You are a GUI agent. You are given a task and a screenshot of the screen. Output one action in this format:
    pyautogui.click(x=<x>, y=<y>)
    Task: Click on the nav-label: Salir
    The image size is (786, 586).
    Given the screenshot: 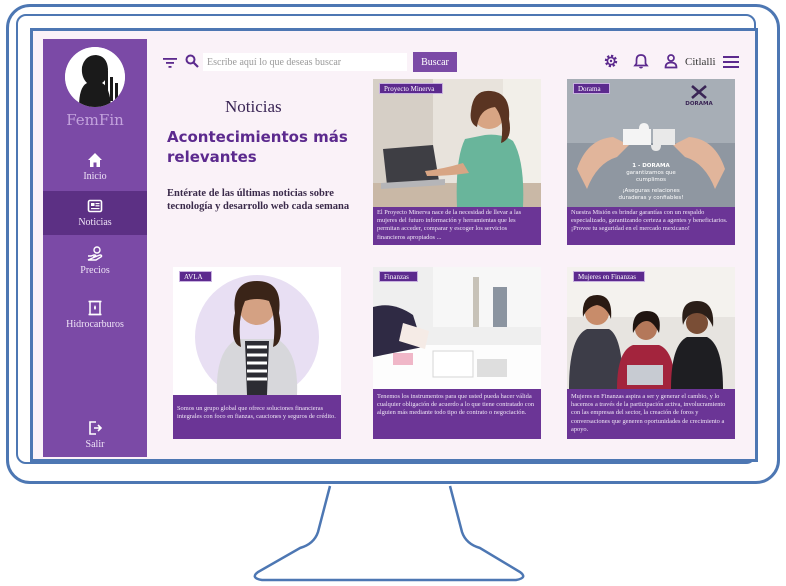 What is the action you would take?
    pyautogui.click(x=95, y=444)
    